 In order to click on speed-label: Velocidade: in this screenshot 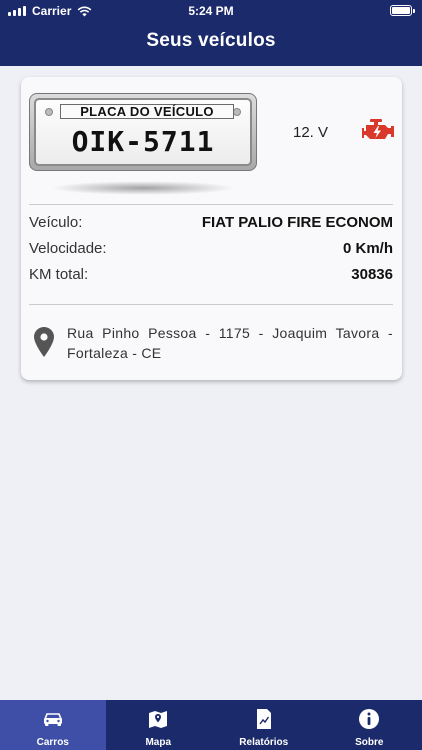, I will do `click(68, 248)`.